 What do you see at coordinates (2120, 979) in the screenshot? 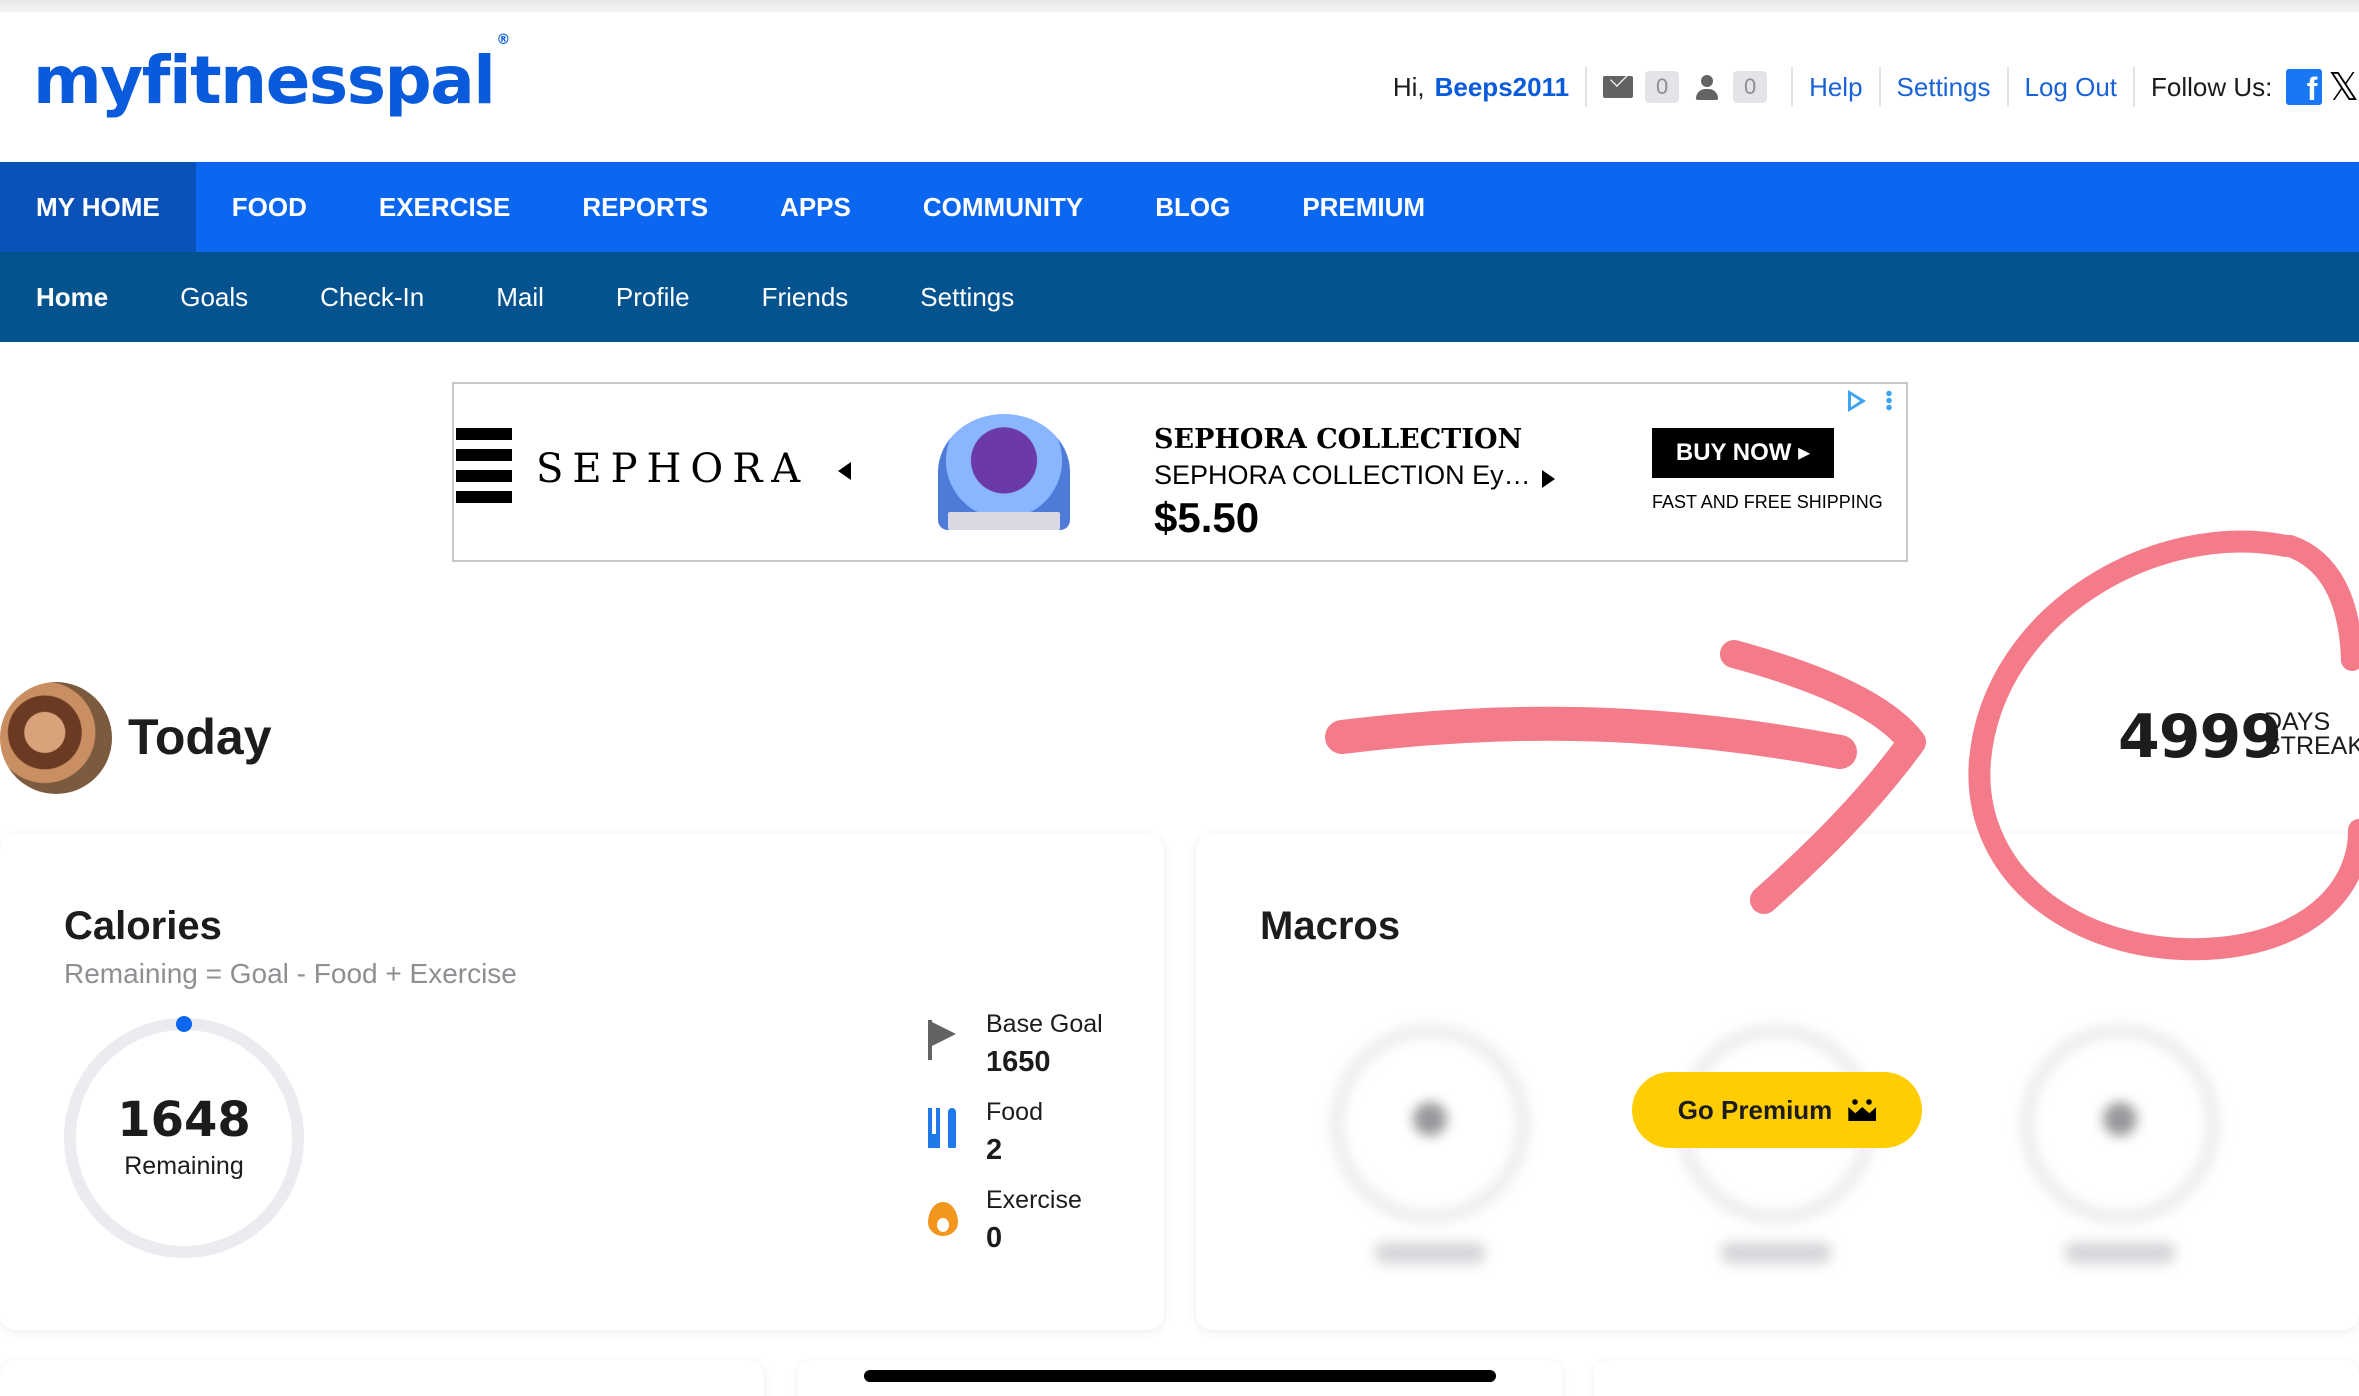
I see `protein-blurred-label` at bounding box center [2120, 979].